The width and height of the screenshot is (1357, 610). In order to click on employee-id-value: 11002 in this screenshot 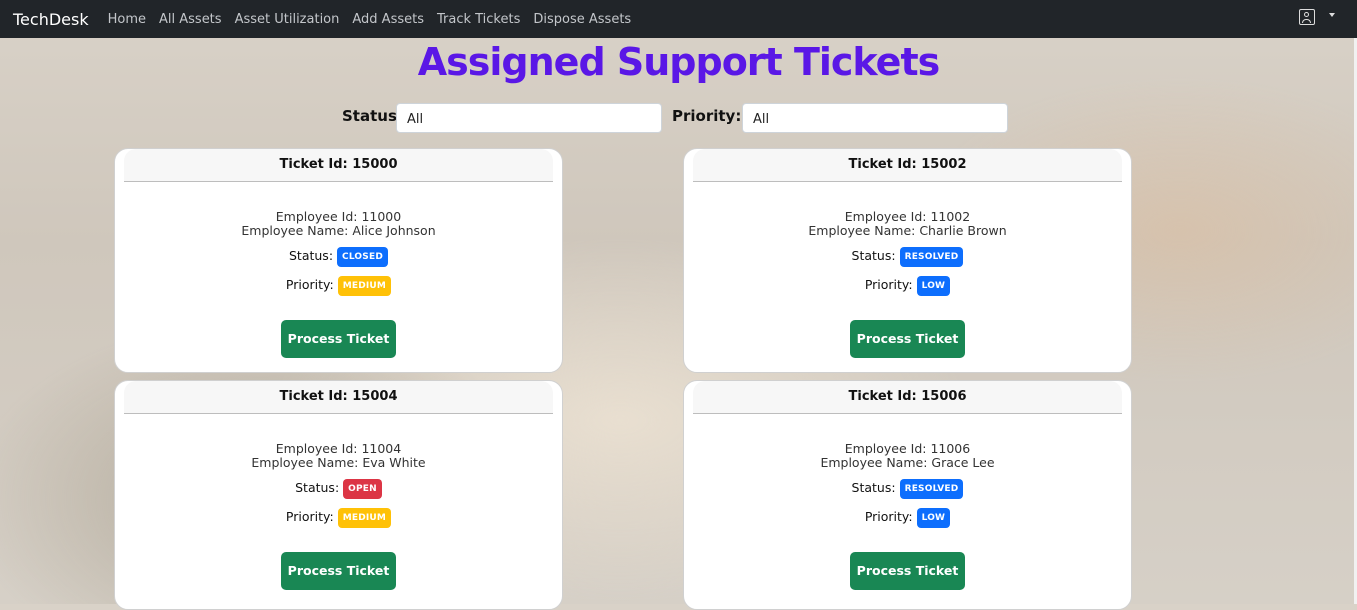, I will do `click(950, 216)`.